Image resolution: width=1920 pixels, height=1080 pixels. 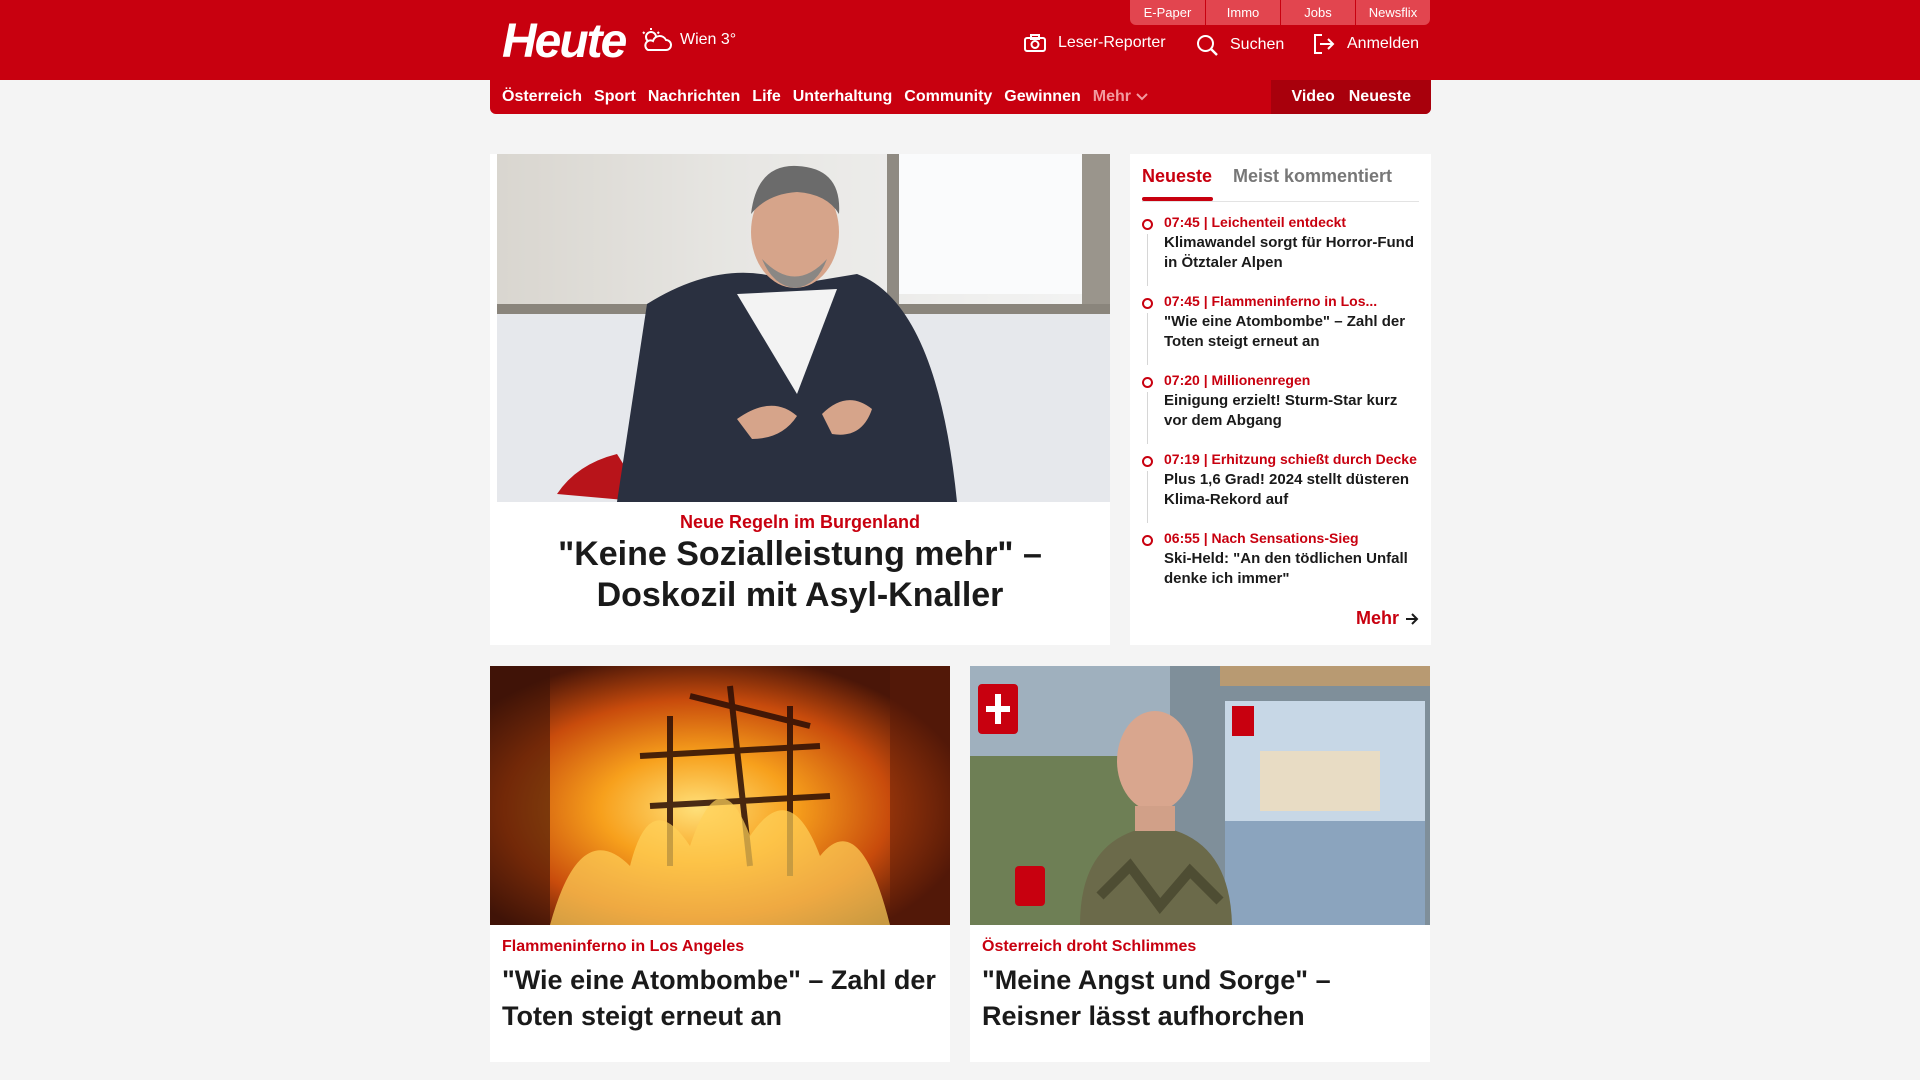 I want to click on nav-item-gewinnen: Gewinnen, so click(x=1042, y=97).